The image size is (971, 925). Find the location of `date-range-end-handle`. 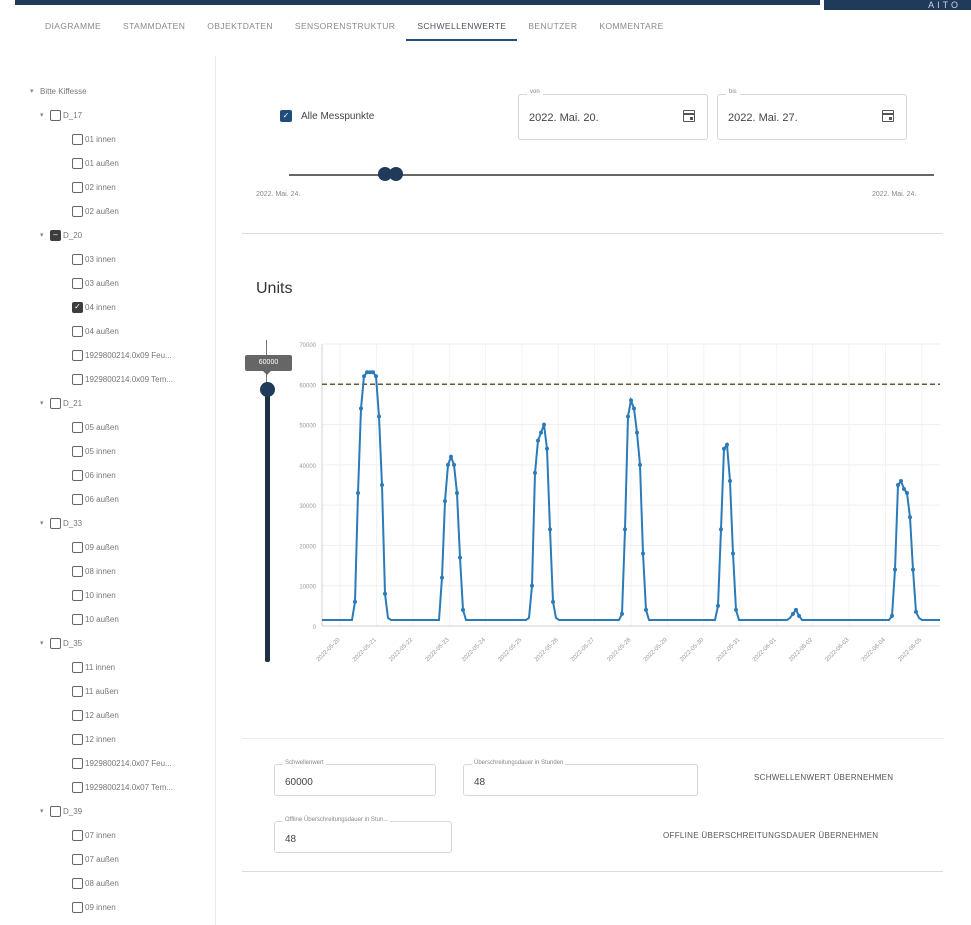

date-range-end-handle is located at coordinates (396, 174).